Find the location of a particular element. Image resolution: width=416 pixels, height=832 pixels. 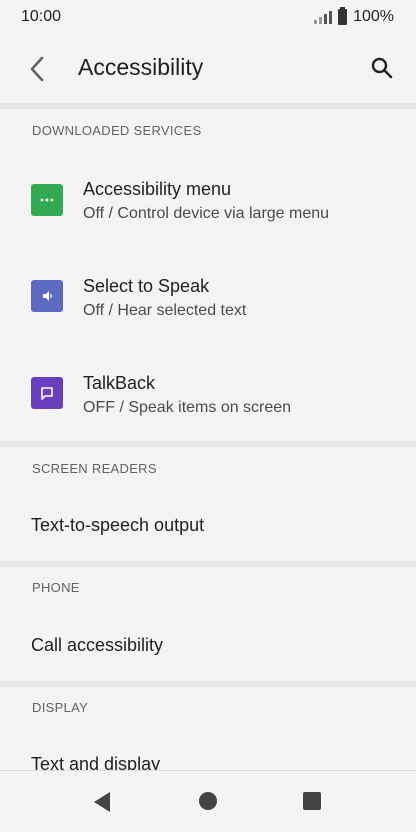

list-item-title: Text-to-speech output is located at coordinates (118, 525).